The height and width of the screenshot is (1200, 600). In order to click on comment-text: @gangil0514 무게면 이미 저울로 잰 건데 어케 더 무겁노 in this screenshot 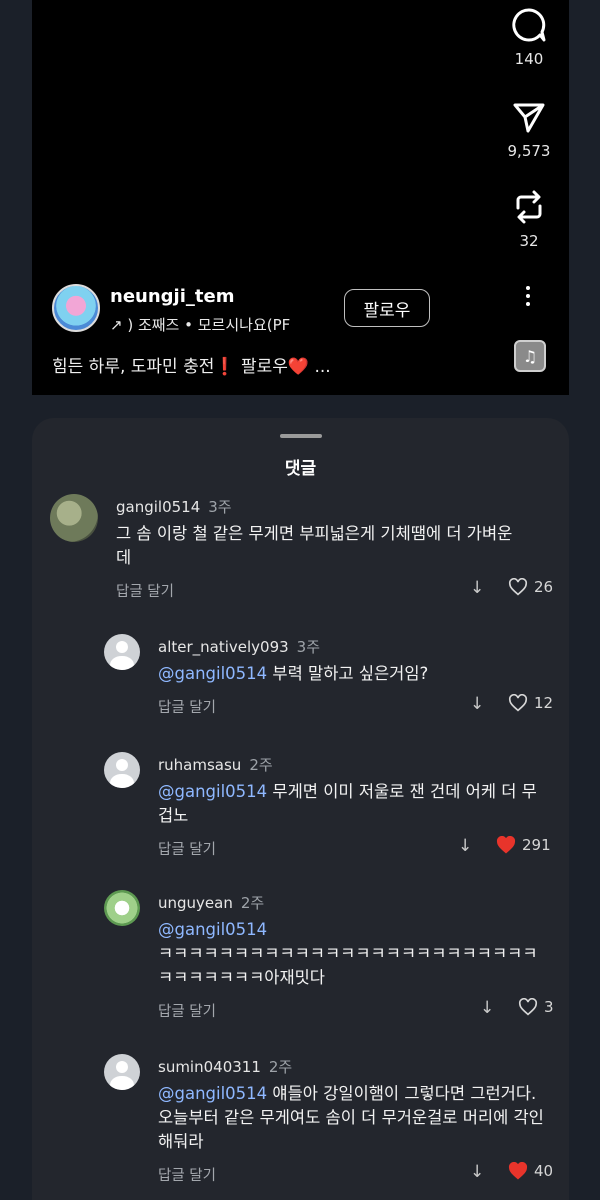, I will do `click(347, 803)`.